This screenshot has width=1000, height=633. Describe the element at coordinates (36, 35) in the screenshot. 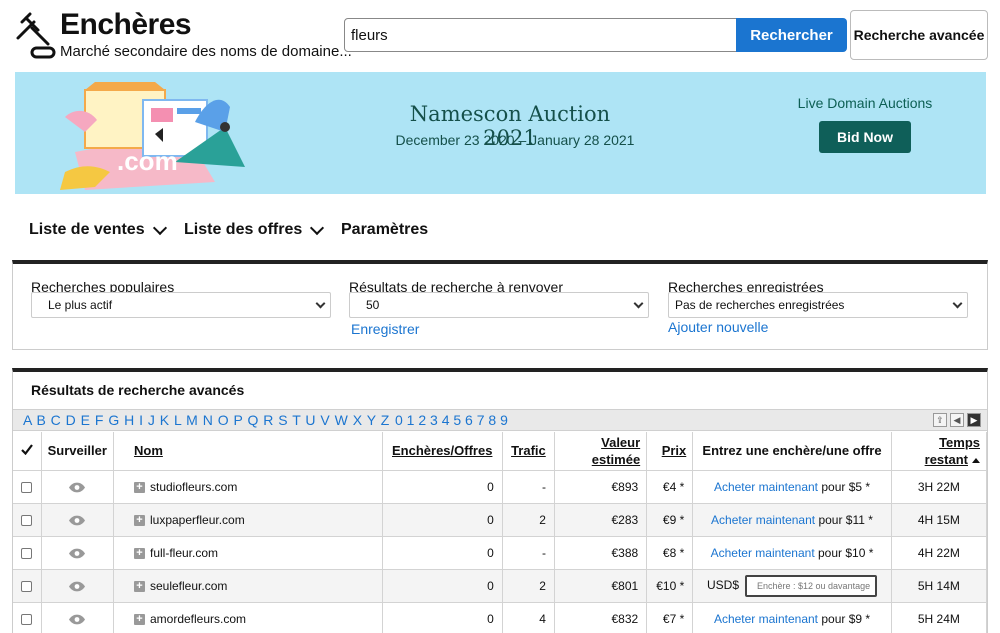

I see `gavel-icon` at that location.